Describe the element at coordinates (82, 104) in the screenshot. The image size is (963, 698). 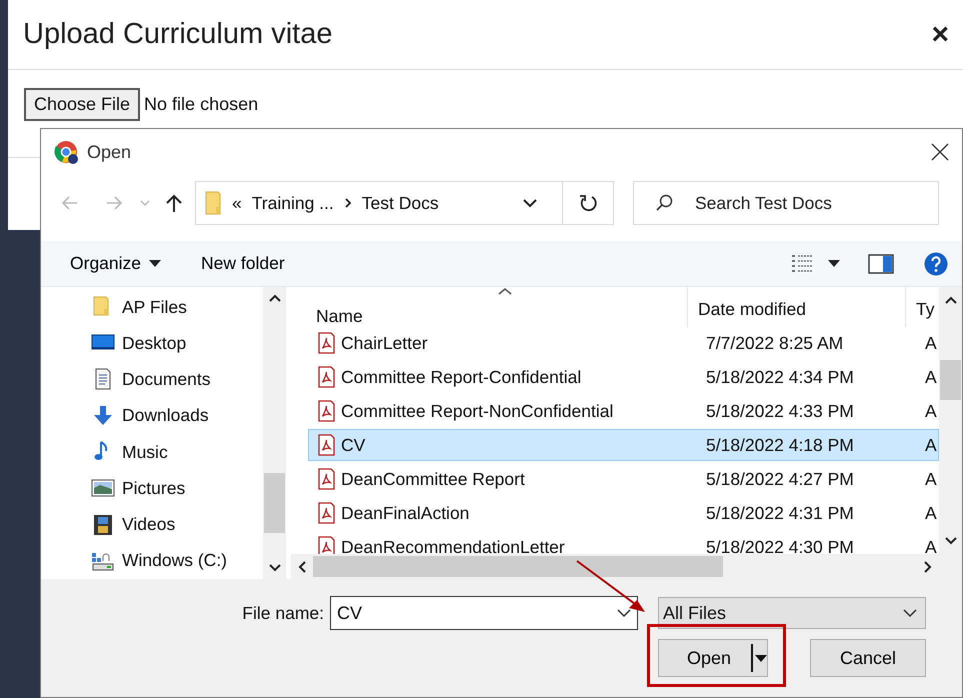
I see `choose-file-button: Choose File` at that location.